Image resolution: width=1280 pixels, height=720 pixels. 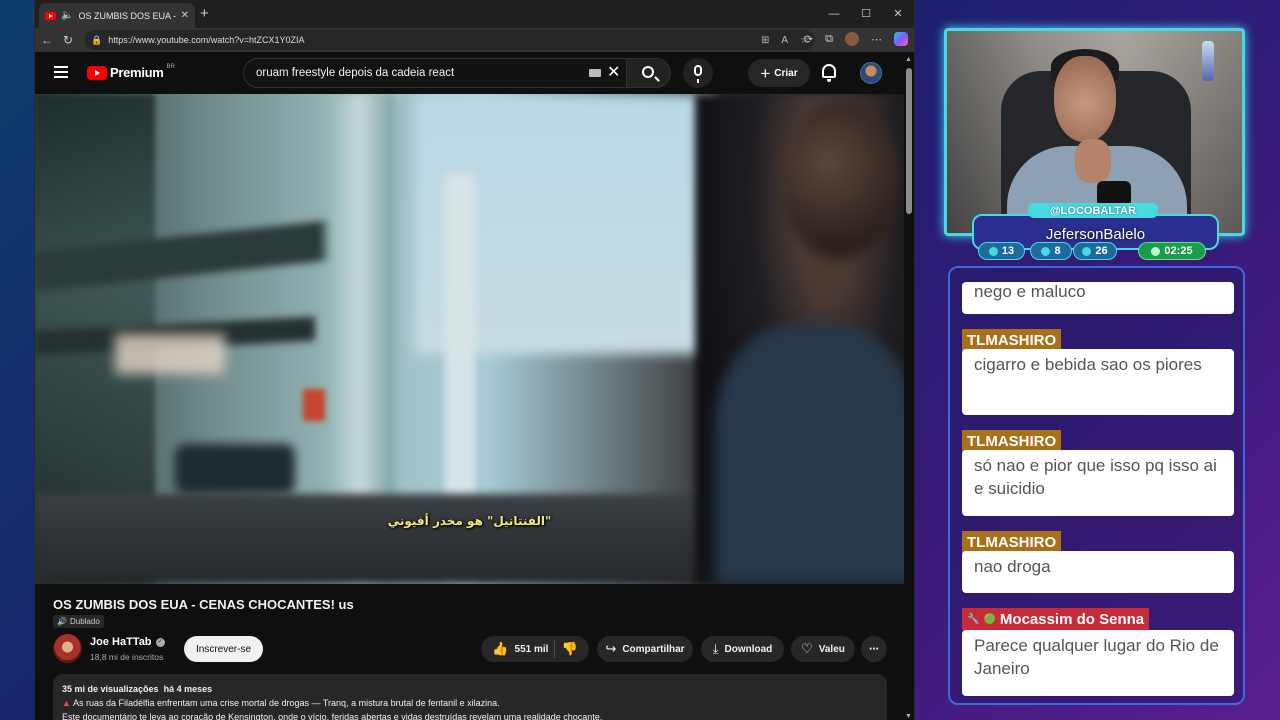 What do you see at coordinates (989, 619) in the screenshot?
I see `member-badge-icon: 🟢` at bounding box center [989, 619].